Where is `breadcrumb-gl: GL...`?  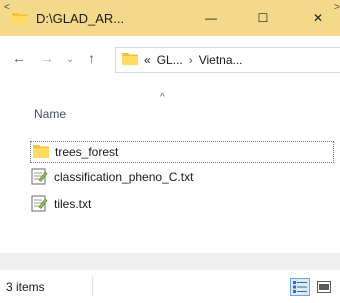 breadcrumb-gl: GL... is located at coordinates (170, 60).